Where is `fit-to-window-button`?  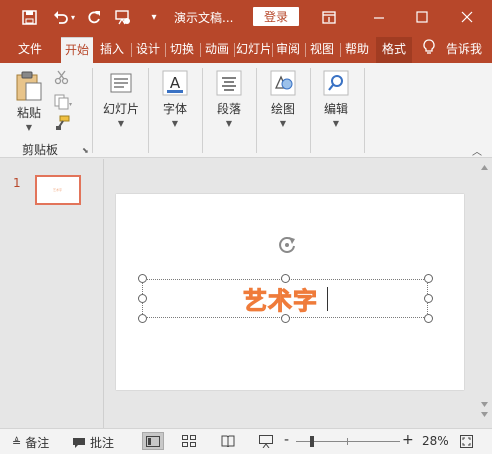 fit-to-window-button is located at coordinates (466, 441).